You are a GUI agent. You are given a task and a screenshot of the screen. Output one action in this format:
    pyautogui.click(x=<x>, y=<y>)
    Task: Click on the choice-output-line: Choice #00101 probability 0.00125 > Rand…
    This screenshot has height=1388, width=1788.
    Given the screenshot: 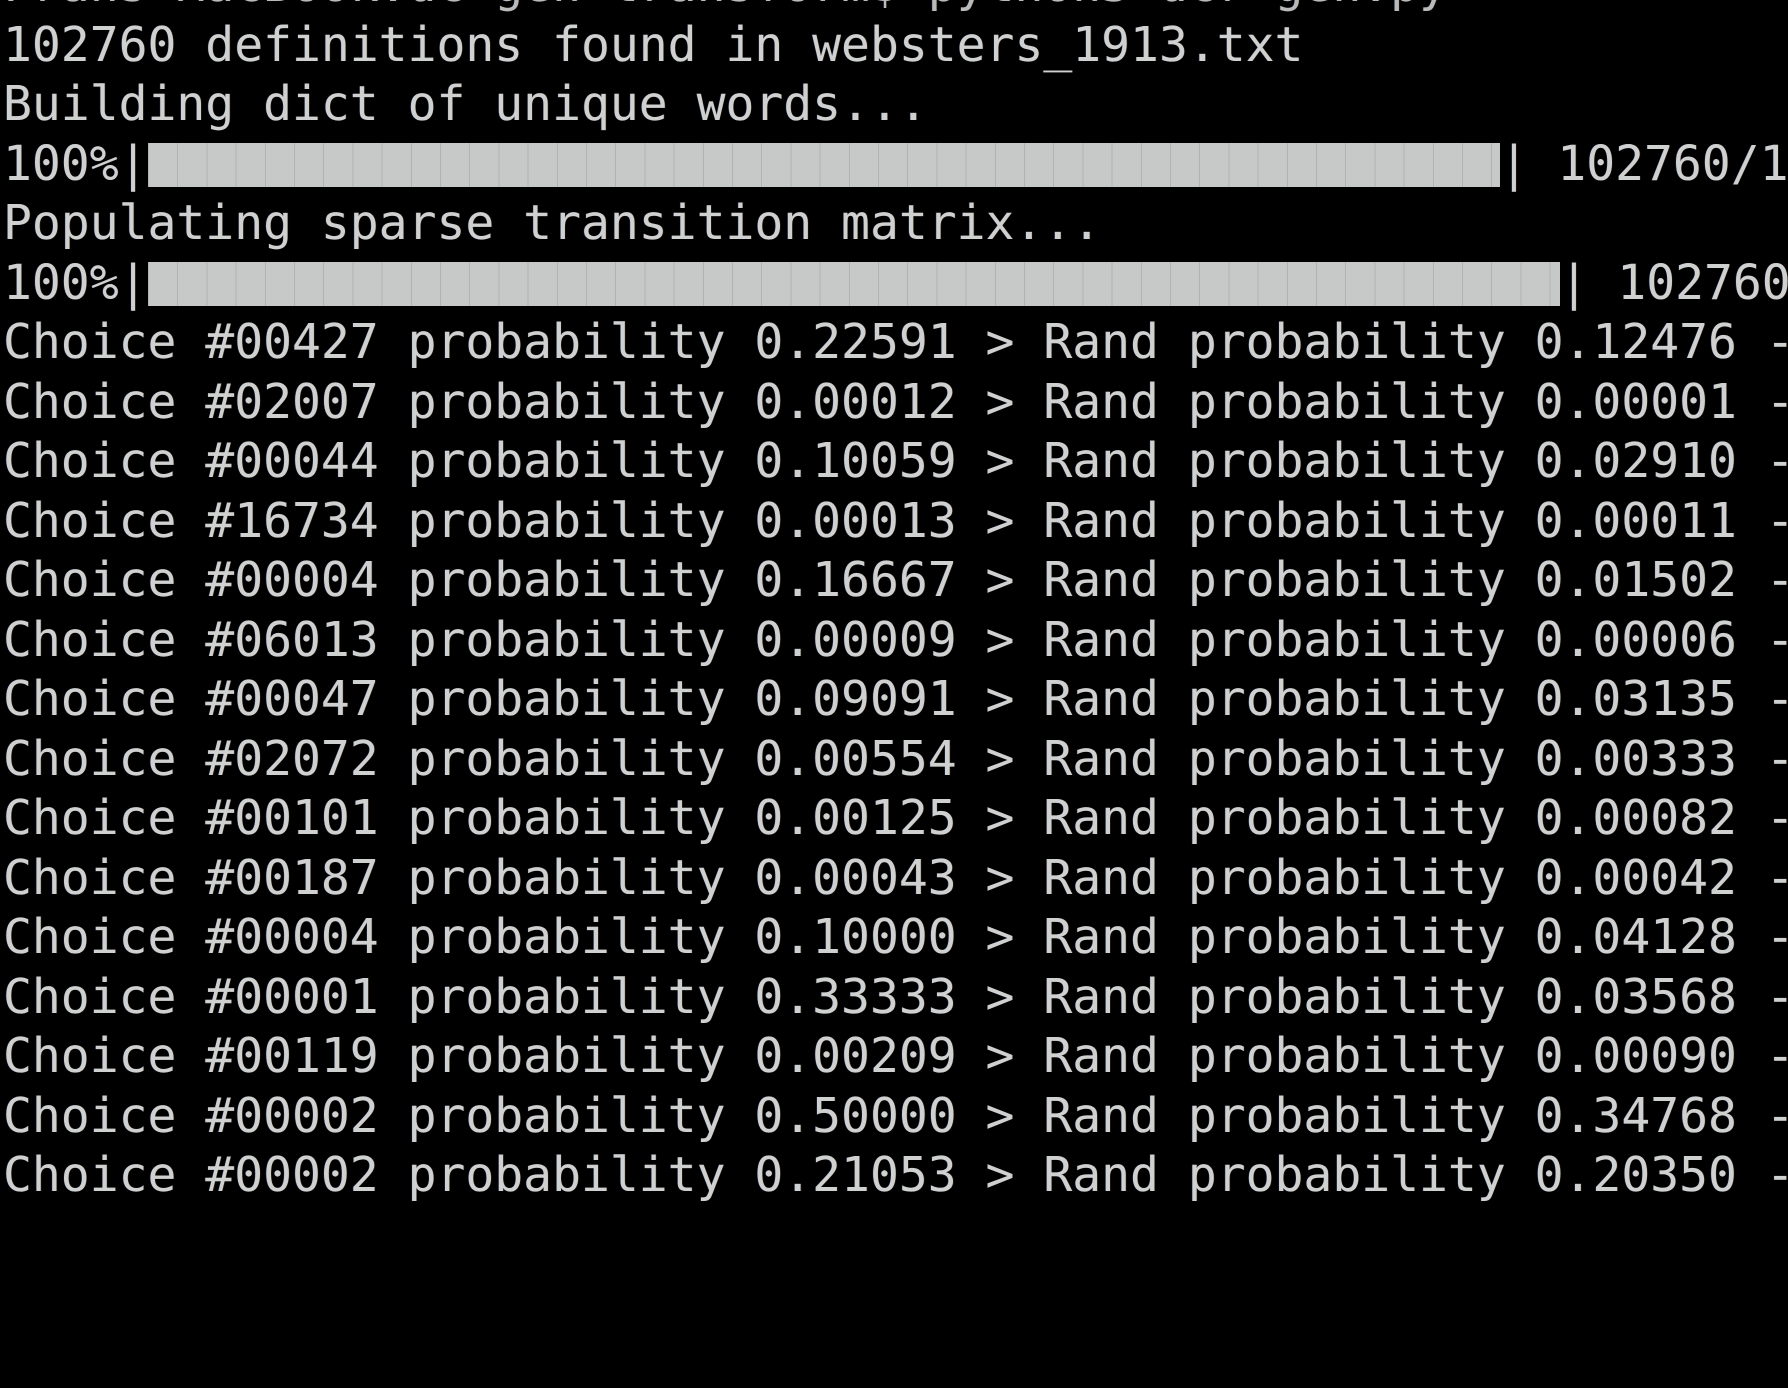 What is the action you would take?
    pyautogui.click(x=895, y=818)
    